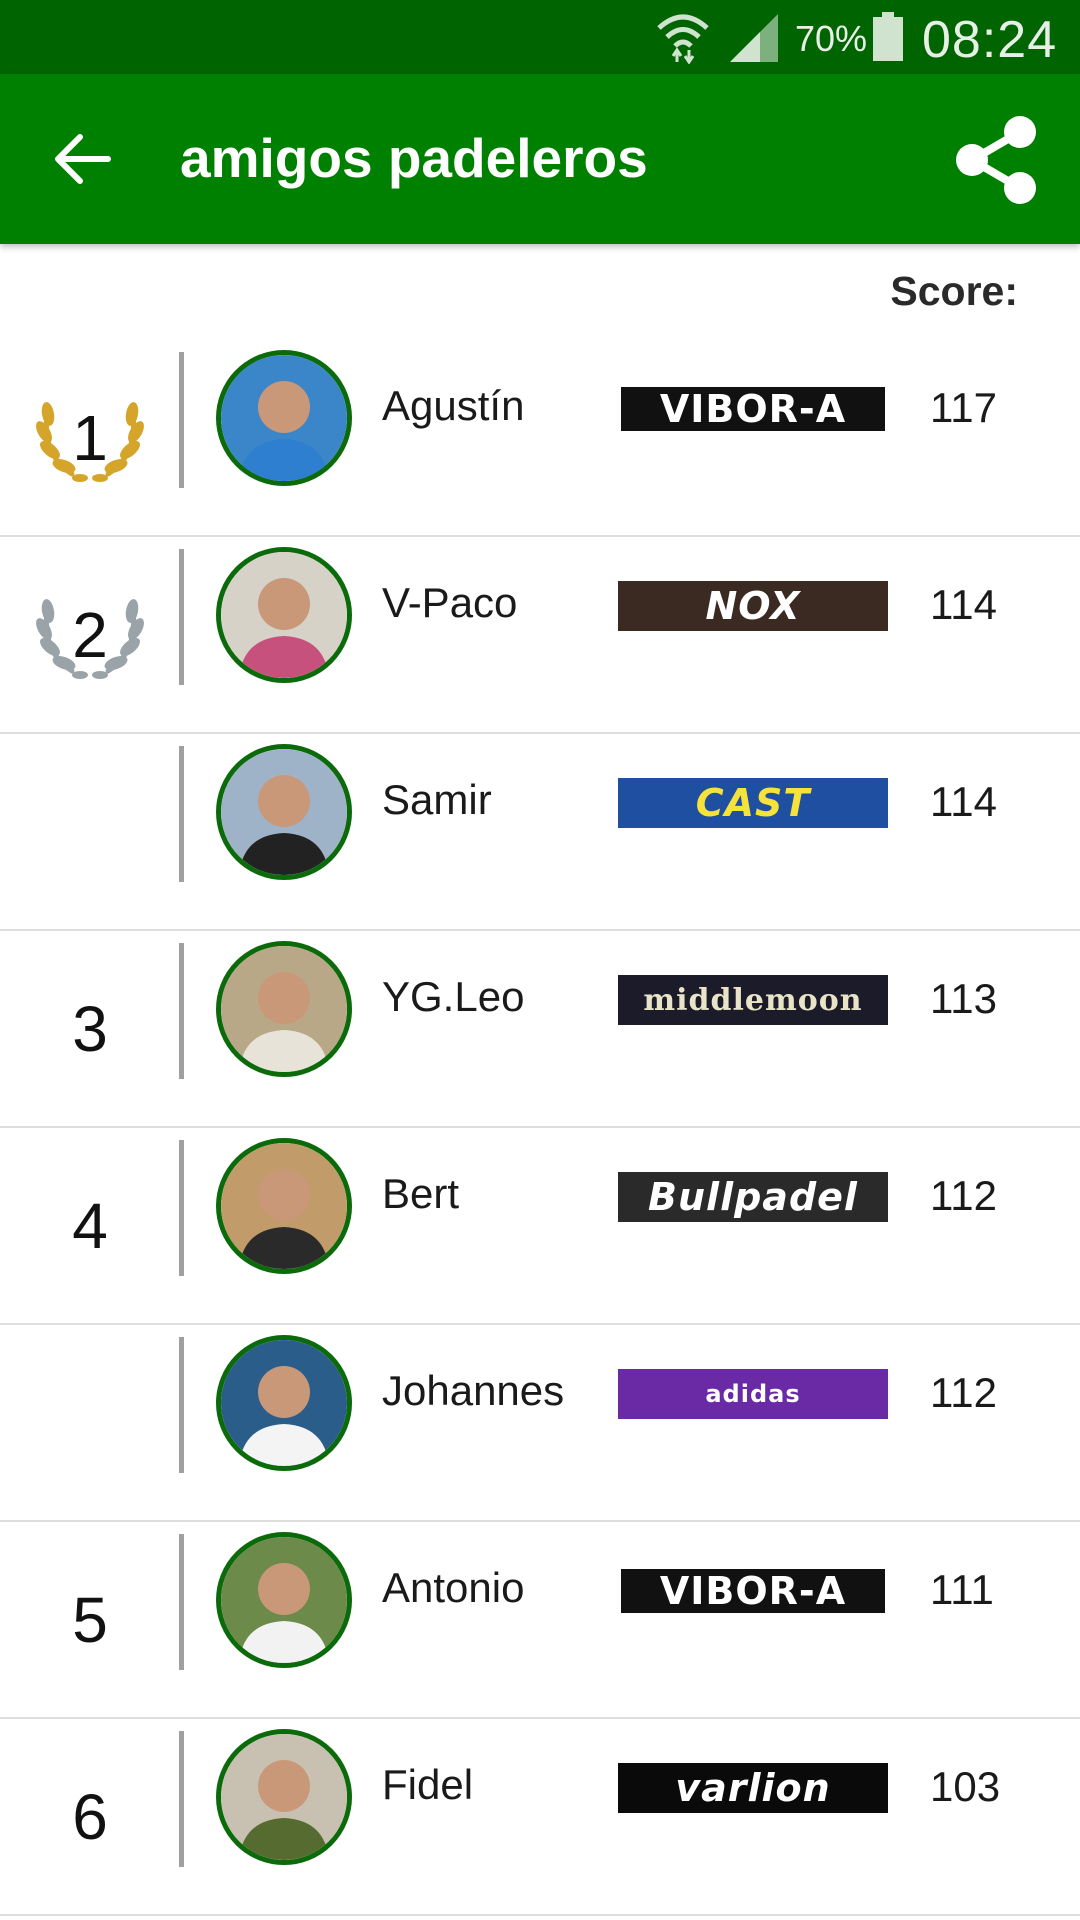 This screenshot has height=1920, width=1080. Describe the element at coordinates (540, 832) in the screenshot. I see `ranking-row-3: Samir CAST 114` at that location.